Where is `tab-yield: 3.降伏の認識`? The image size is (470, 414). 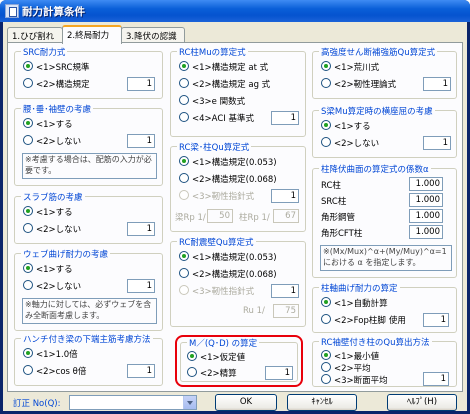 tab-yield: 3.降伏の認識 is located at coordinates (153, 35).